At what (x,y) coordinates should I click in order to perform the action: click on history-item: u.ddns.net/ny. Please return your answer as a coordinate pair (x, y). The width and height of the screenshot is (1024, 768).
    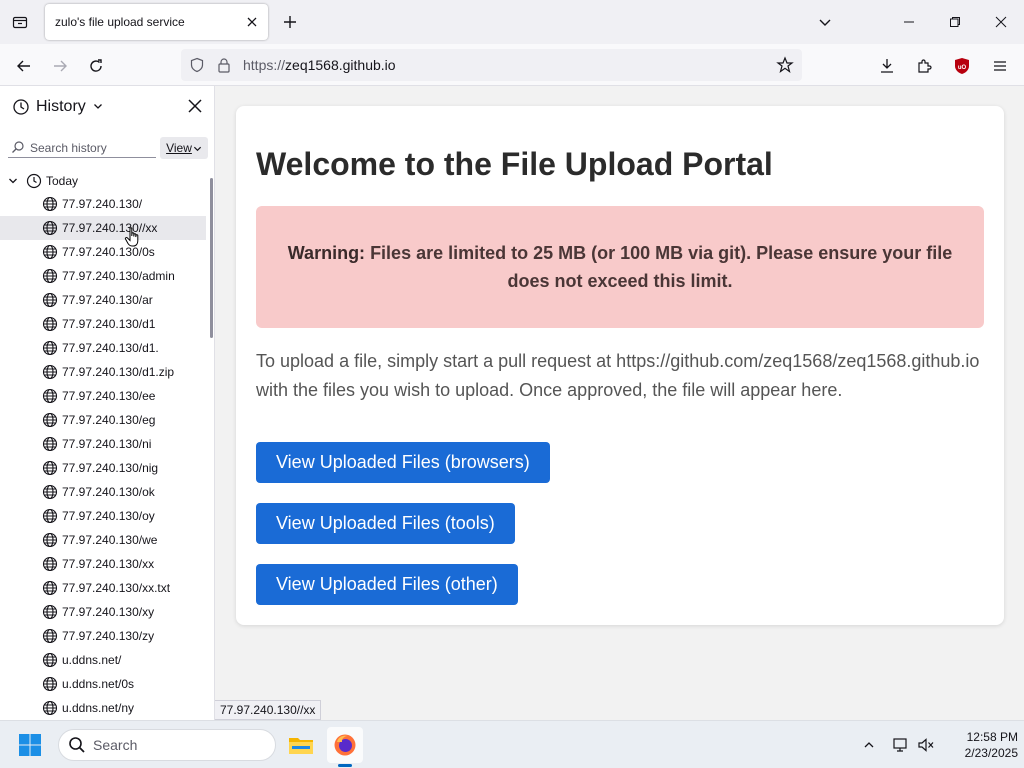
    Looking at the image, I should click on (103, 708).